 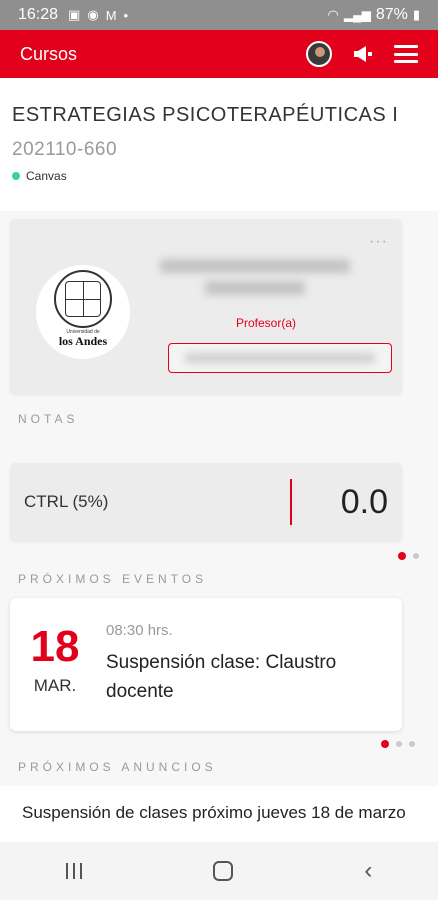 I want to click on course-title: ESTRATEGIAS PSICOTERAPÉUTICAS I, so click(x=205, y=115).